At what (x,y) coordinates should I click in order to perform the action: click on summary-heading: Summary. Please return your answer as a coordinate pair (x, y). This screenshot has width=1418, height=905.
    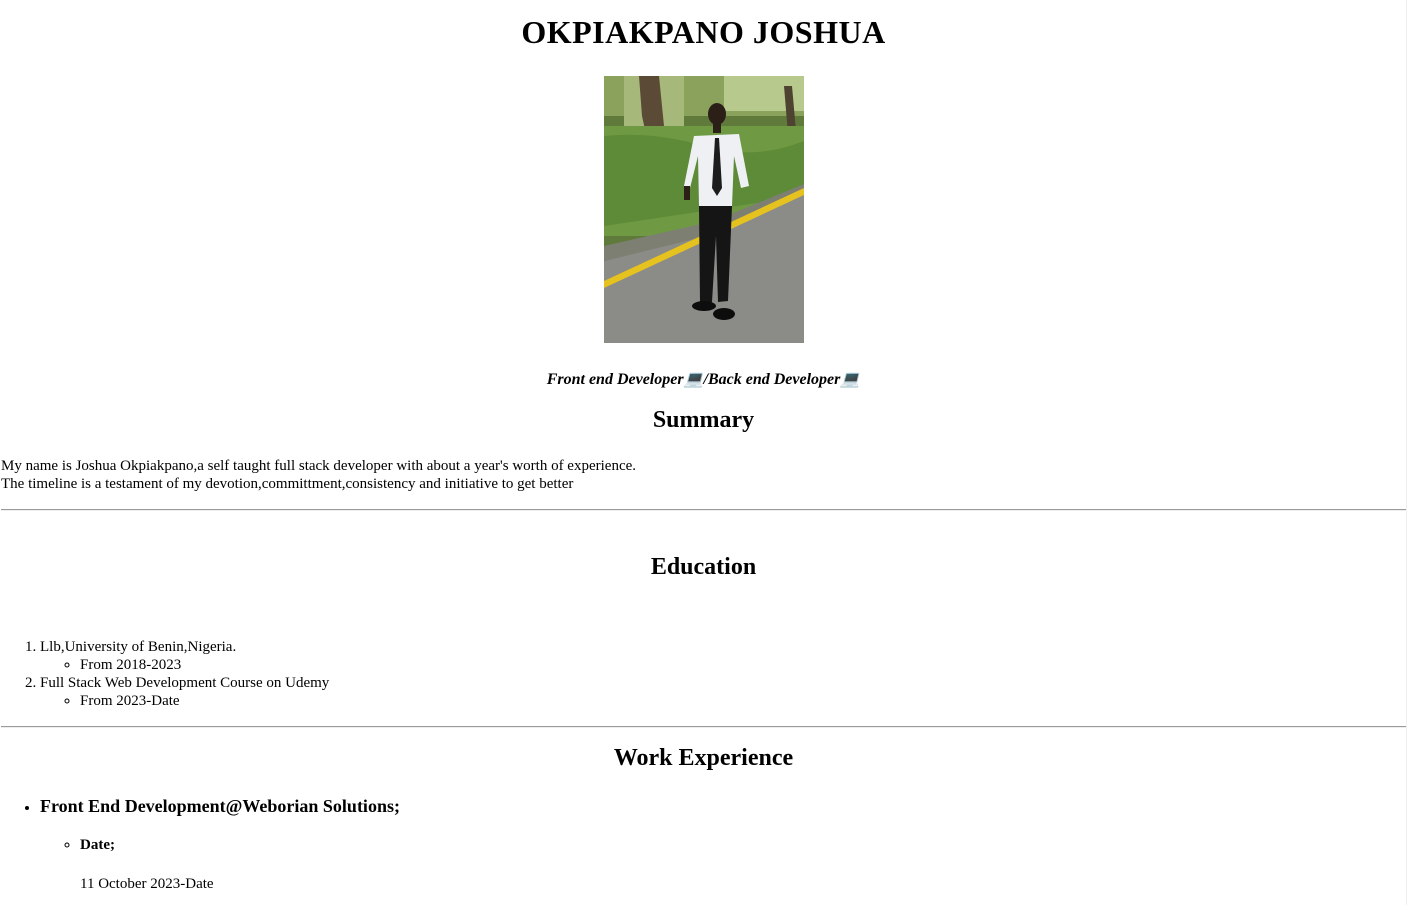
    Looking at the image, I should click on (703, 420).